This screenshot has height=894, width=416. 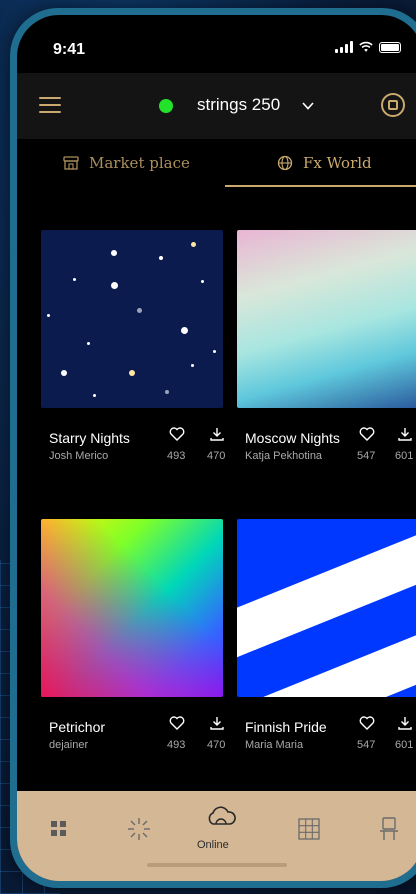 What do you see at coordinates (344, 47) in the screenshot?
I see `signal-icon` at bounding box center [344, 47].